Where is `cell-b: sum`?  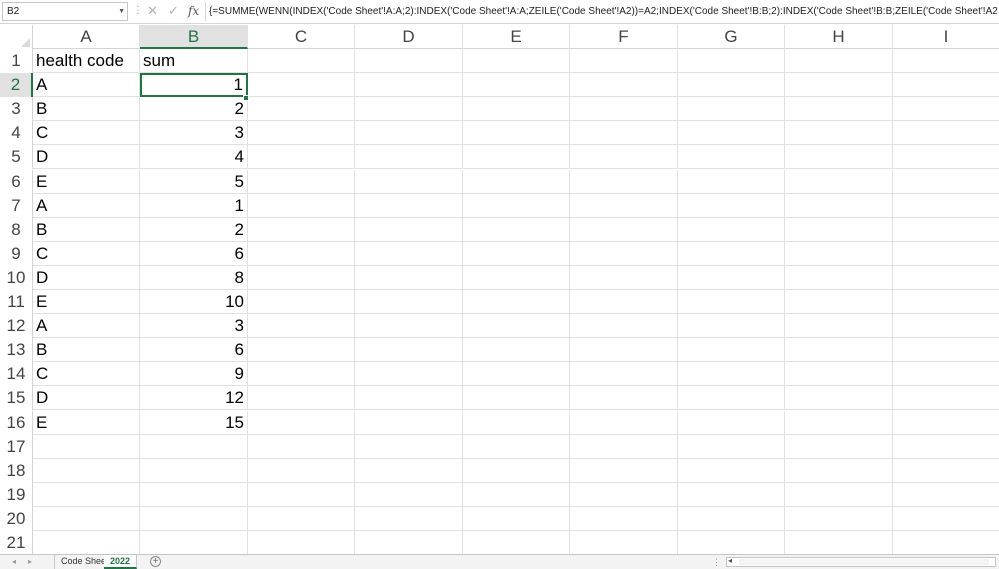
cell-b: sum is located at coordinates (194, 61).